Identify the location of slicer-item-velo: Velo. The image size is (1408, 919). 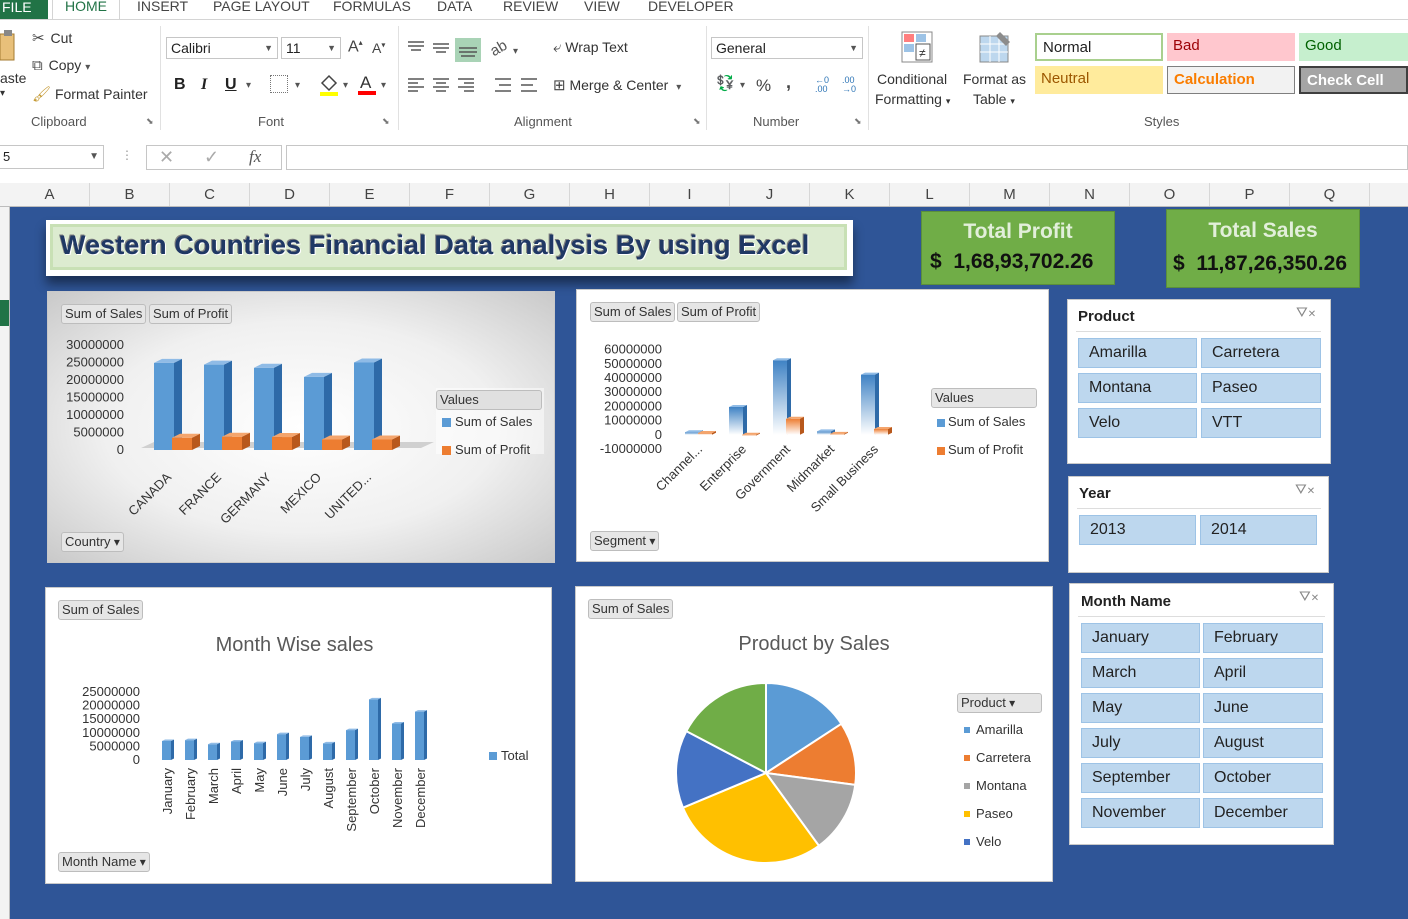
(1137, 423).